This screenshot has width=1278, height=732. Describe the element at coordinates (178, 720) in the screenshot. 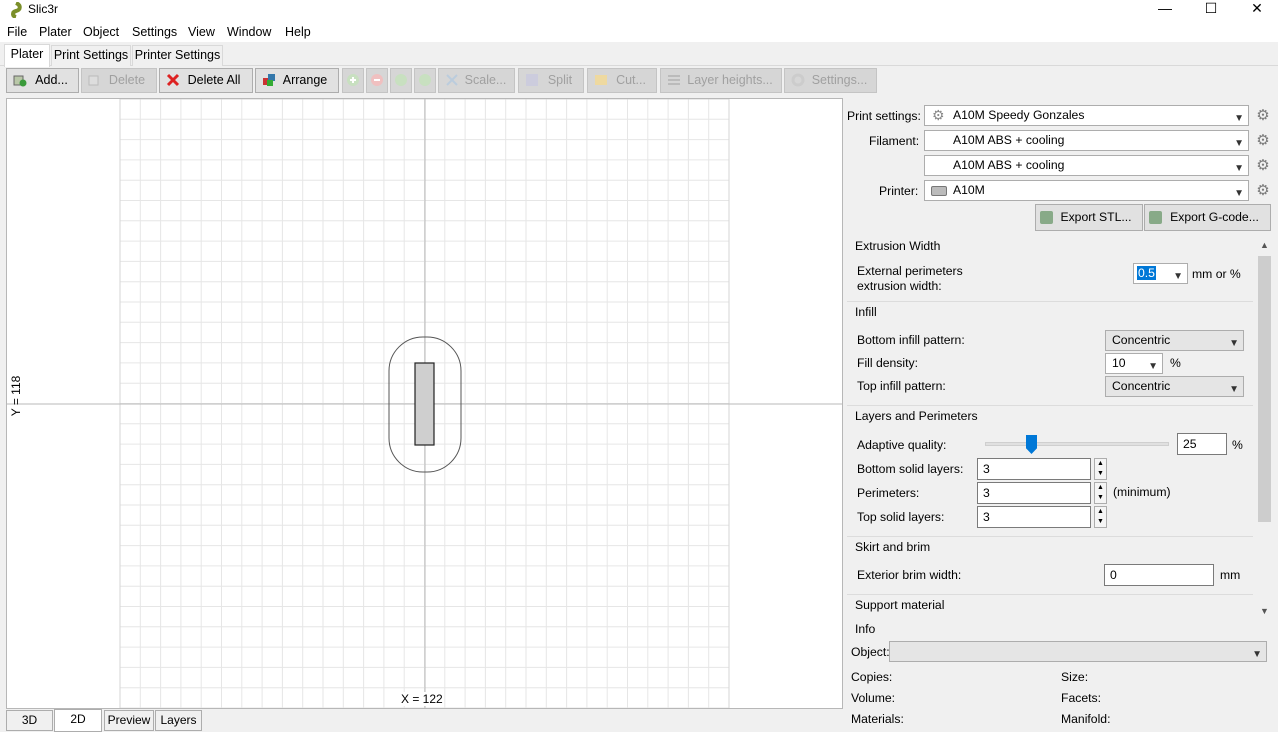

I see `view-tab-layers: Layers` at that location.